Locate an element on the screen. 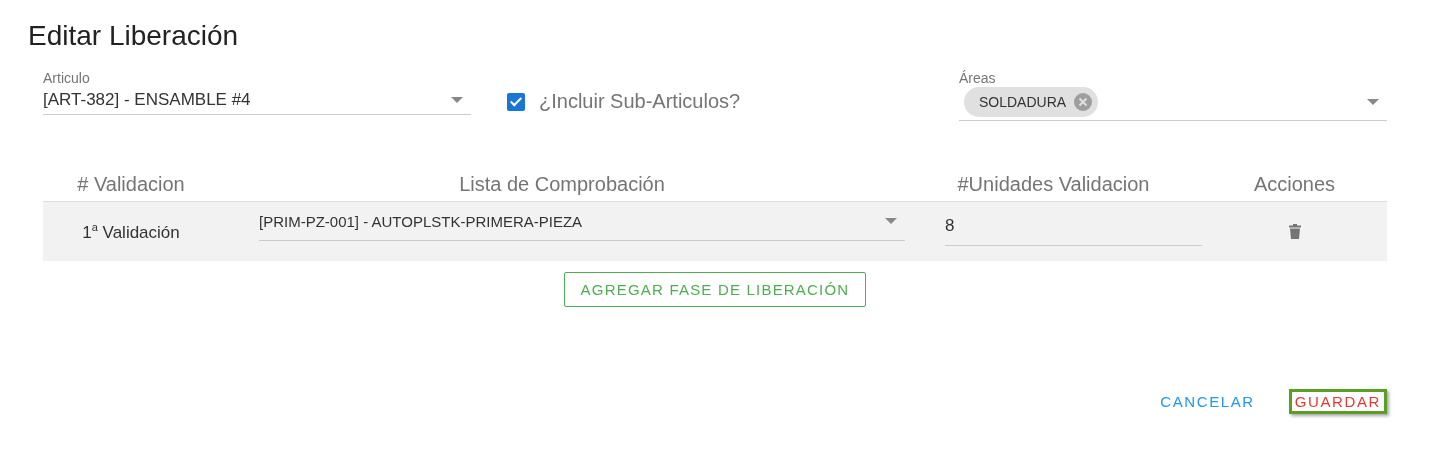  column-header: # Validacion is located at coordinates (131, 184).